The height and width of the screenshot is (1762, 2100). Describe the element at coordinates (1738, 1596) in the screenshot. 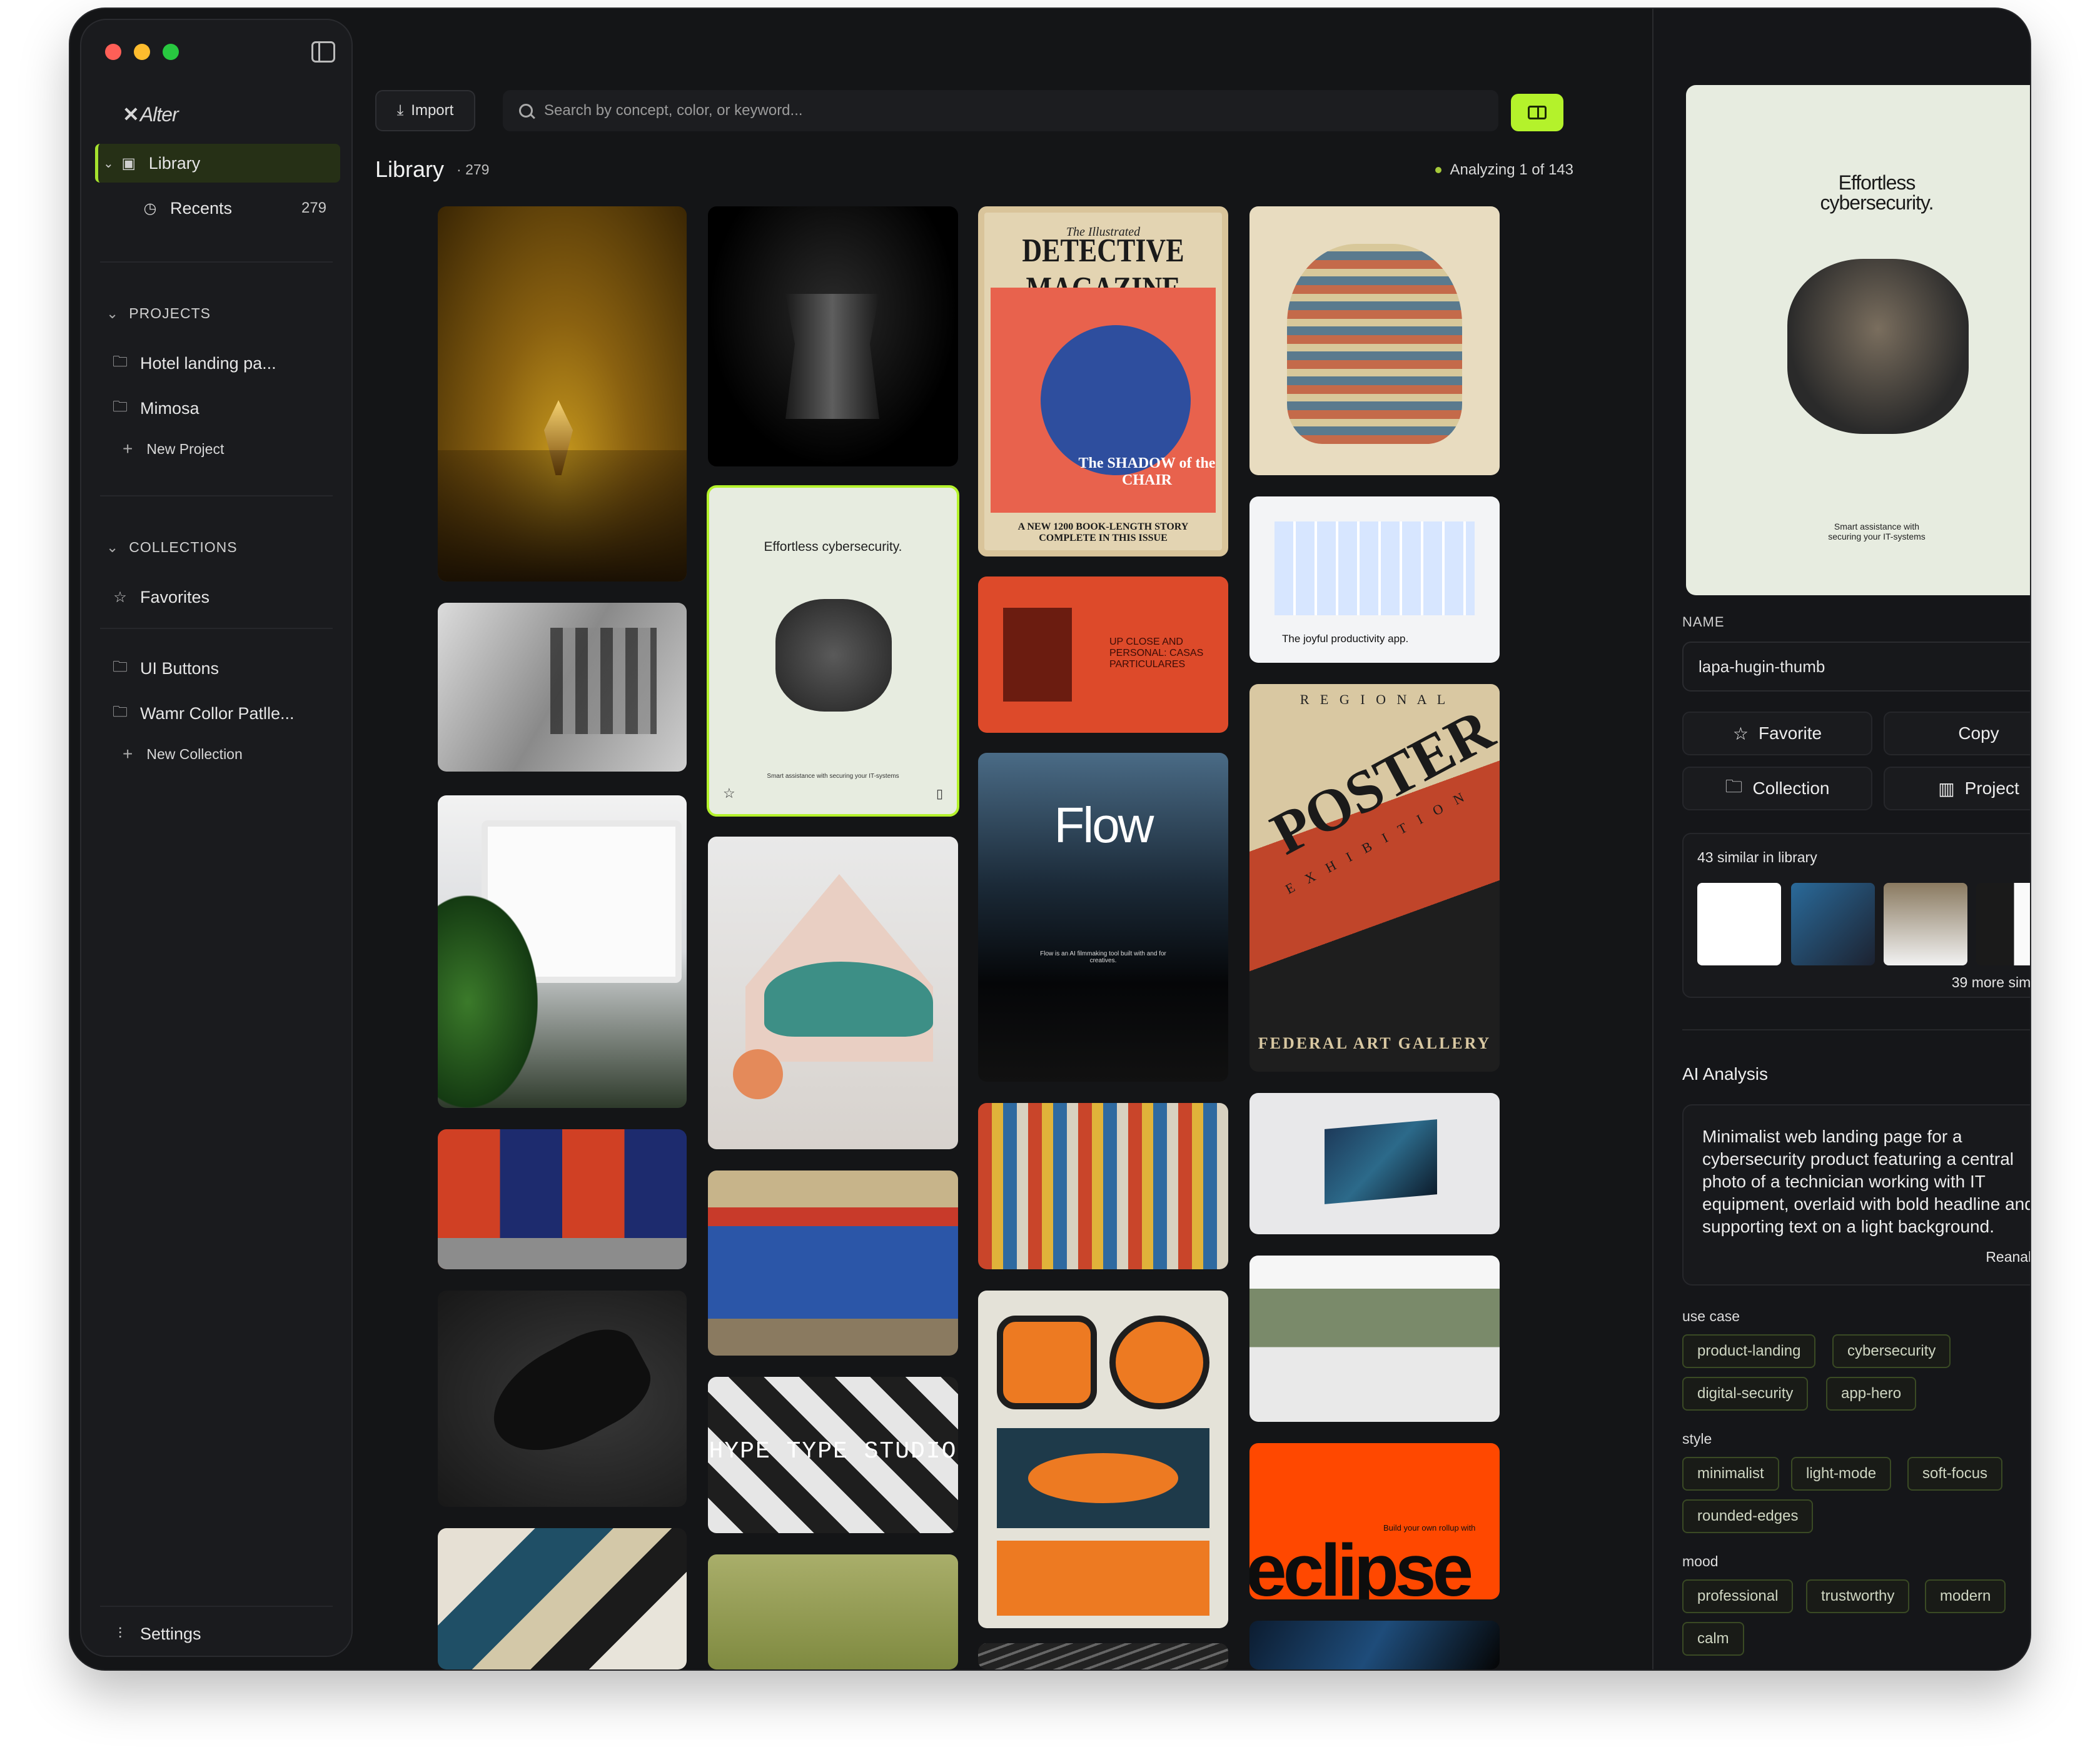

I see `tag: professional` at that location.